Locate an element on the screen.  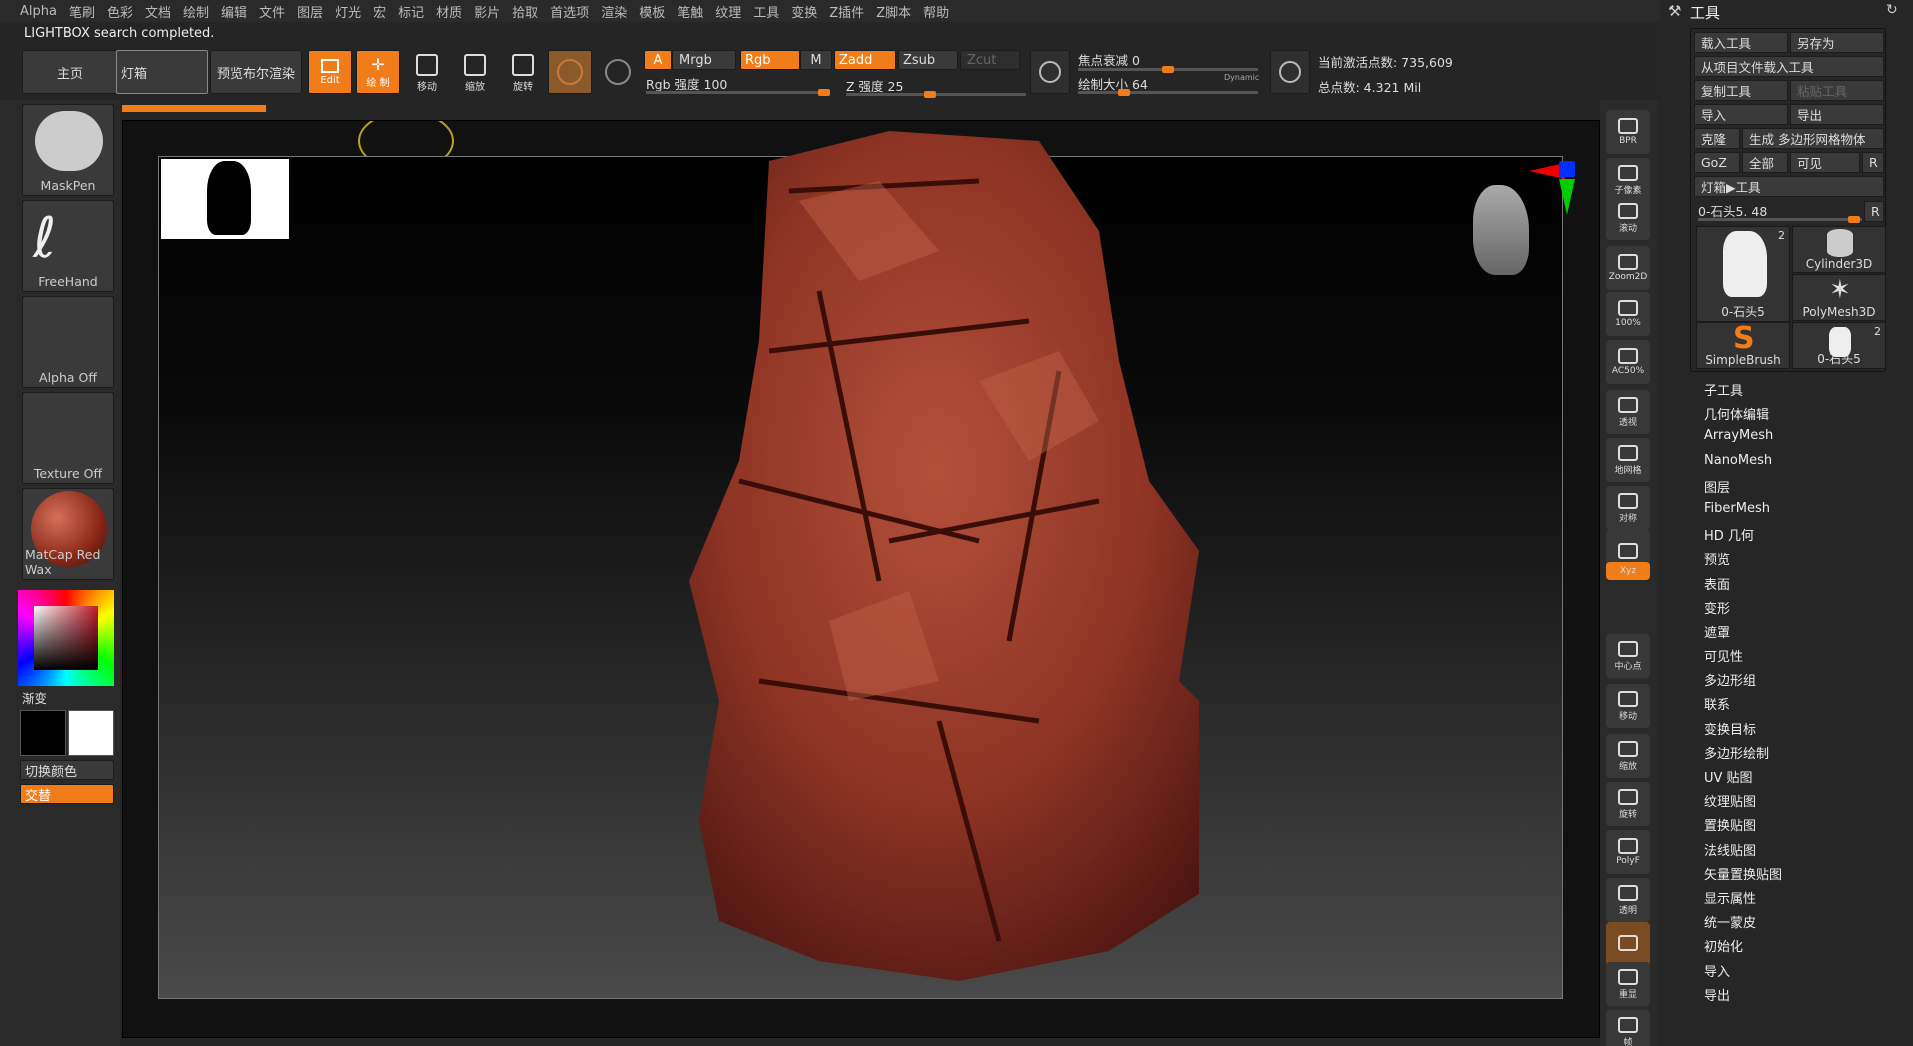
zsub-toggle: Zsub is located at coordinates (928, 60).